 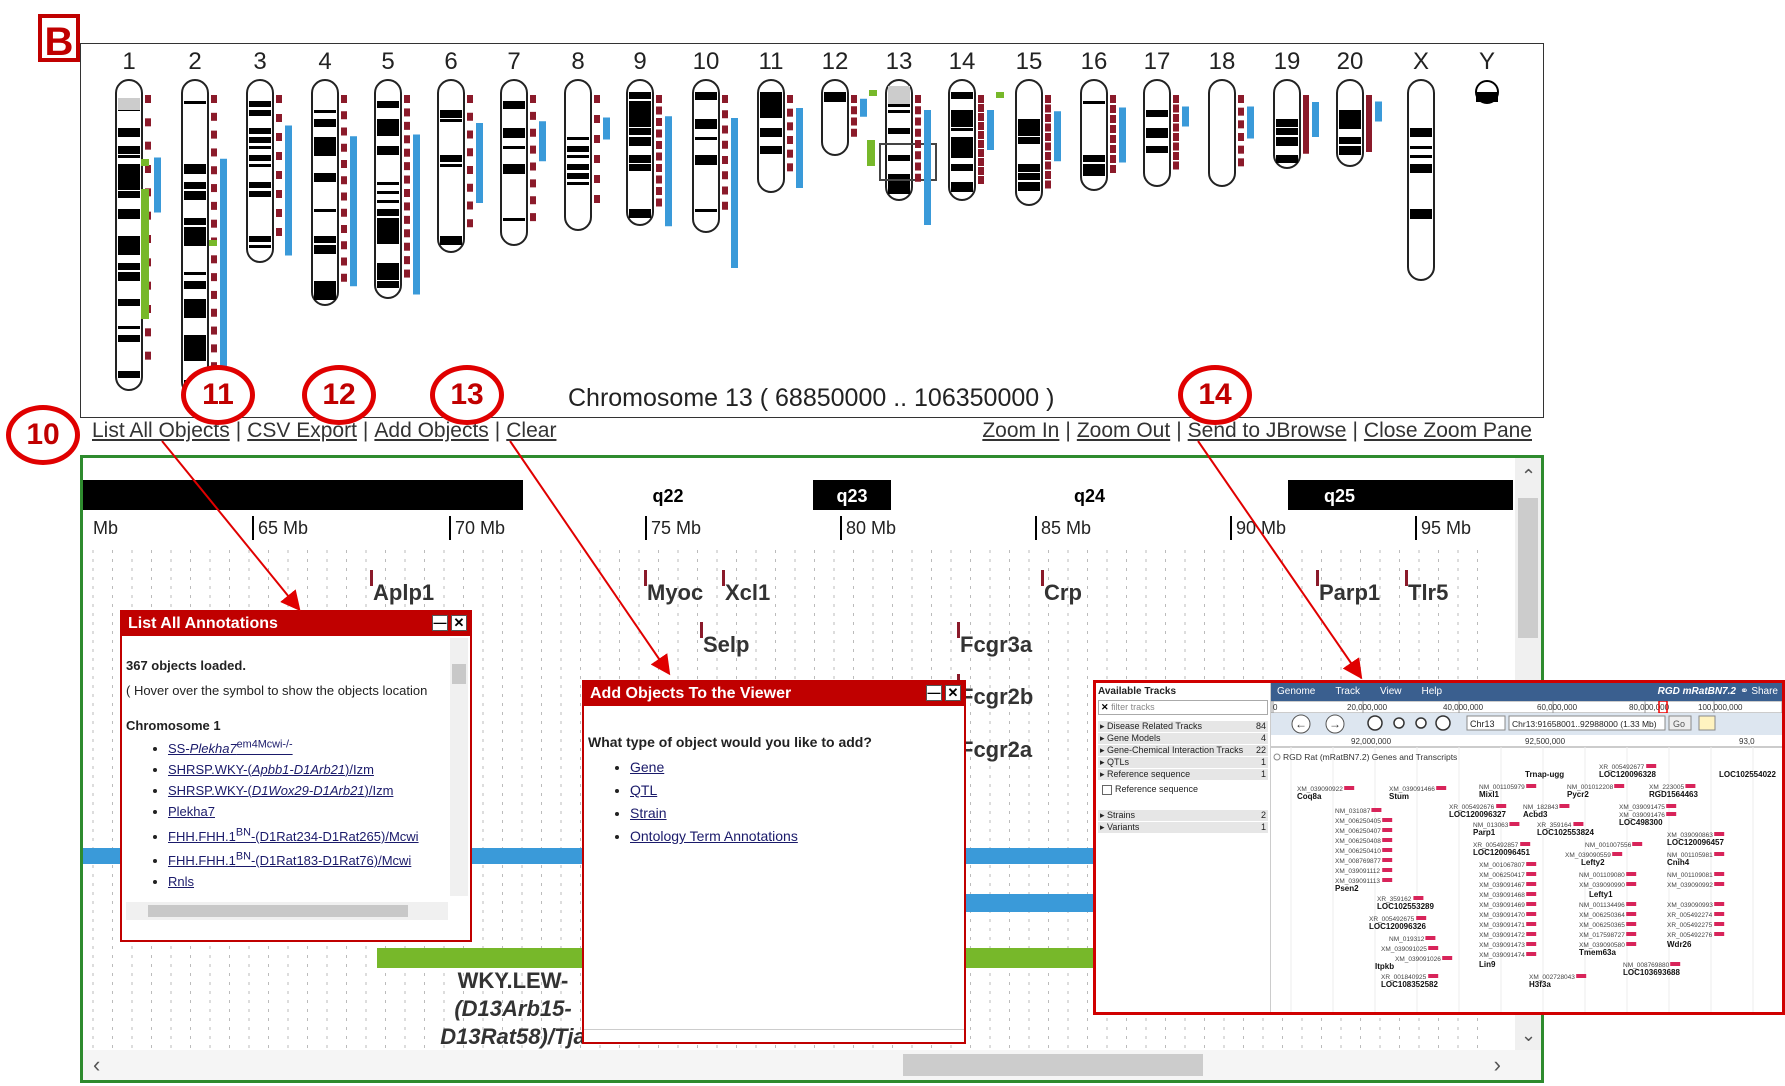 I want to click on menu-view: View, so click(x=1391, y=691).